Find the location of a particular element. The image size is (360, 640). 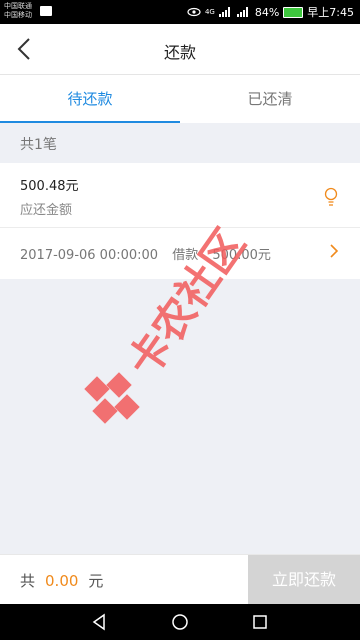

page-title: 还款 is located at coordinates (179, 52).